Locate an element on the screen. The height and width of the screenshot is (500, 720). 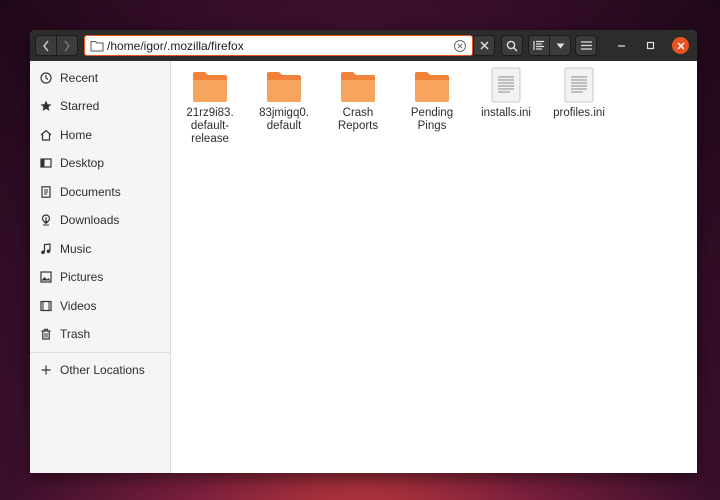
file-name: installs.ini is located at coordinates (506, 113).